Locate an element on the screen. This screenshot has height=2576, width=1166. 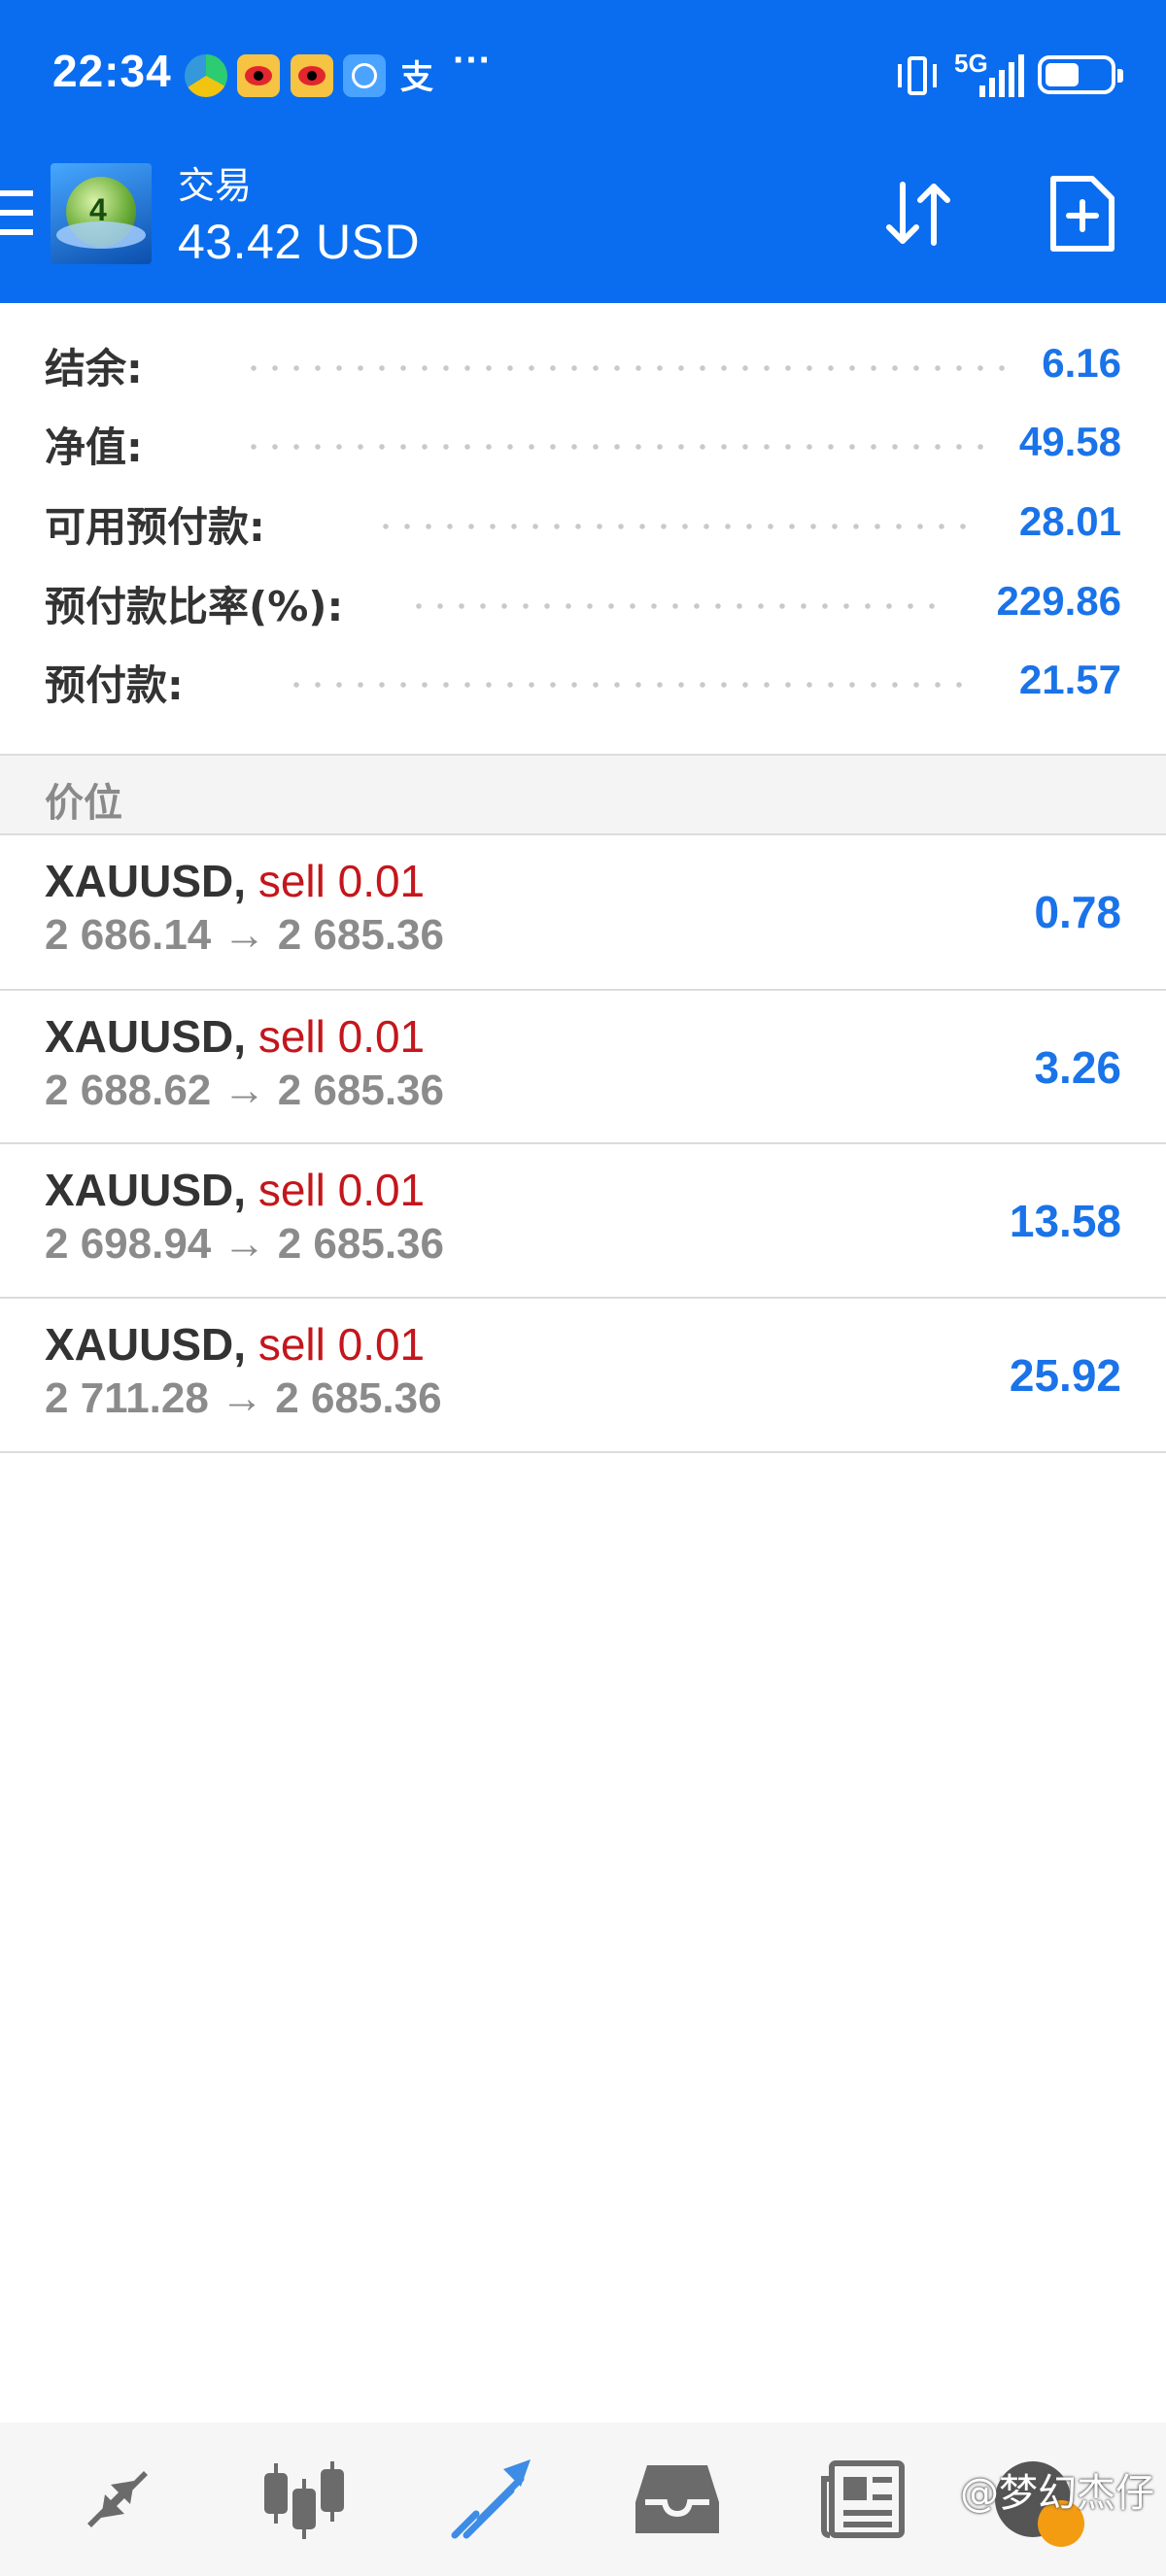
summary-label: 预付款比率(%): is located at coordinates (194, 606).